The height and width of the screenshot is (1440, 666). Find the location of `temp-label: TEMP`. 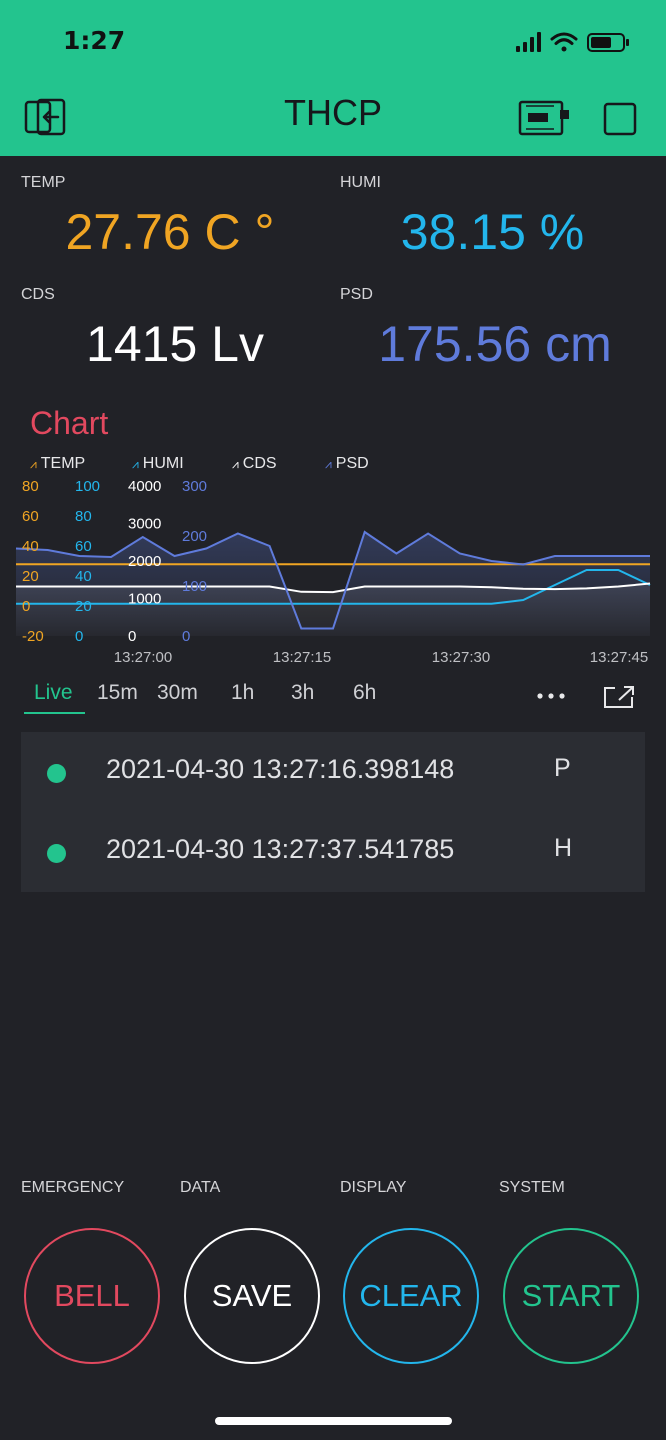

temp-label: TEMP is located at coordinates (43, 182).